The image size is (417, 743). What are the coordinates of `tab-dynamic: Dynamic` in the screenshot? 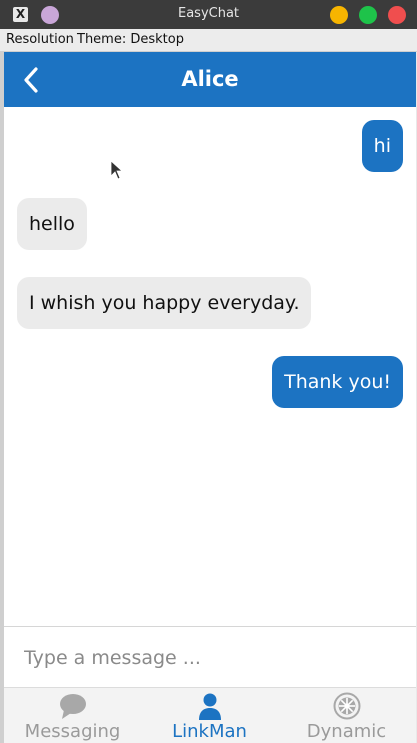 It's located at (346, 715).